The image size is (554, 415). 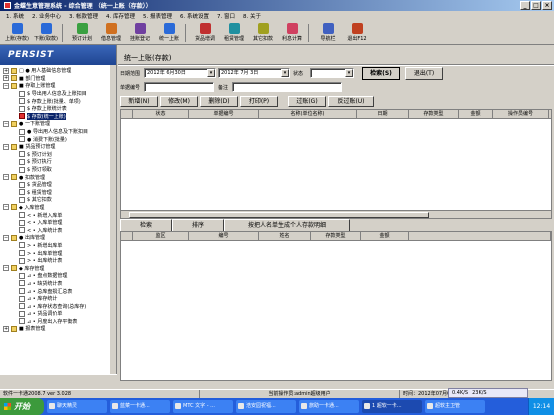 What do you see at coordinates (58, 246) in the screenshot?
I see `tree-node: > • 新增出库单` at bounding box center [58, 246].